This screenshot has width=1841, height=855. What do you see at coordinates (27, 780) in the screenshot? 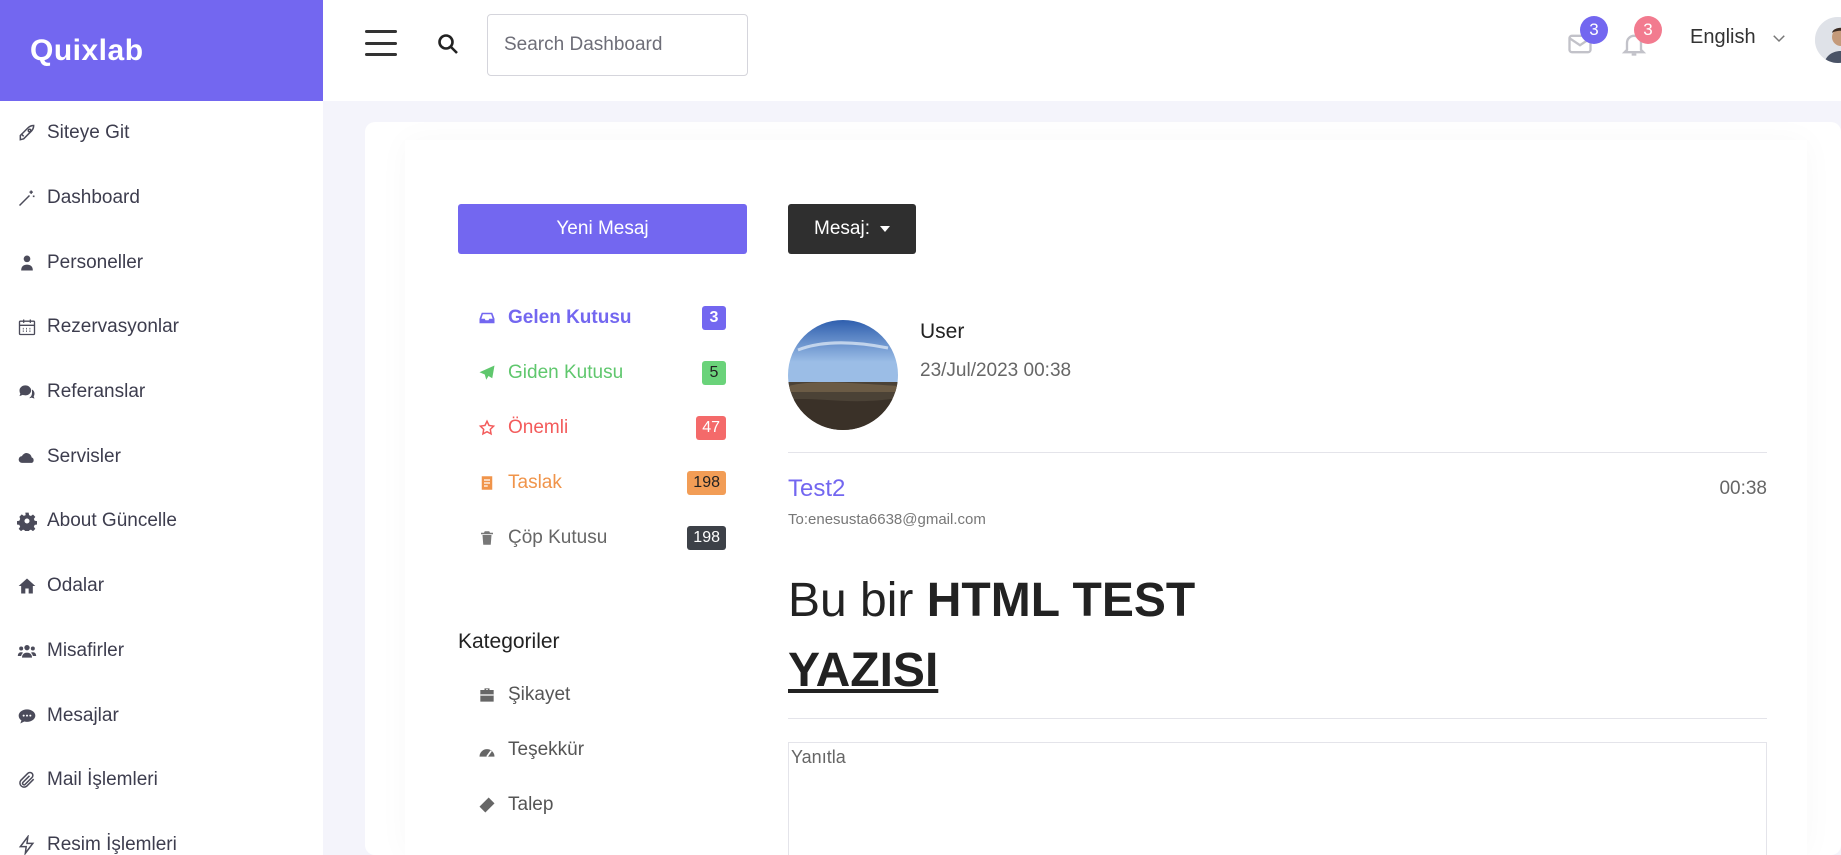
I see `paperclip-icon` at bounding box center [27, 780].